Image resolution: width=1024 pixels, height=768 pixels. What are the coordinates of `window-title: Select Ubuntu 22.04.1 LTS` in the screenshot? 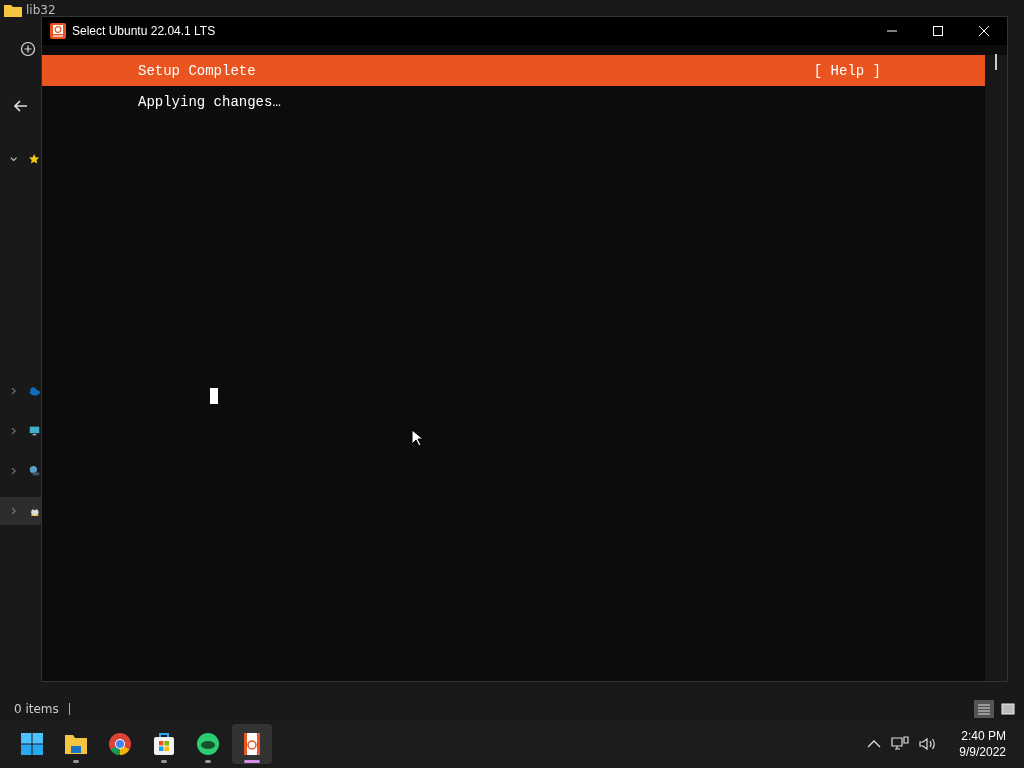 It's located at (144, 31).